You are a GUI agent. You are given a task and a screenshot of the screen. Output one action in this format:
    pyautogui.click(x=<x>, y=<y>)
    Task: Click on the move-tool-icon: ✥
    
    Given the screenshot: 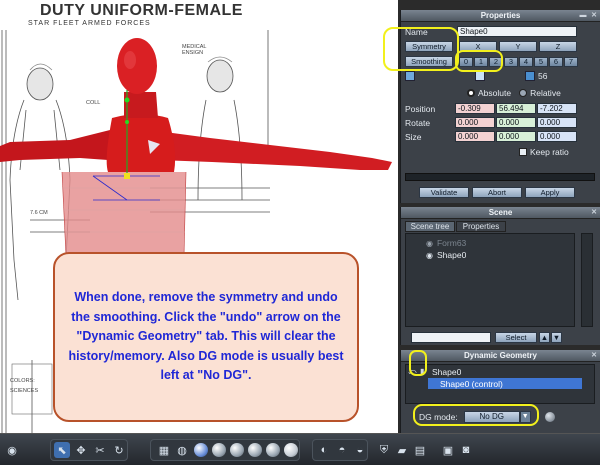 What is the action you would take?
    pyautogui.click(x=81, y=450)
    